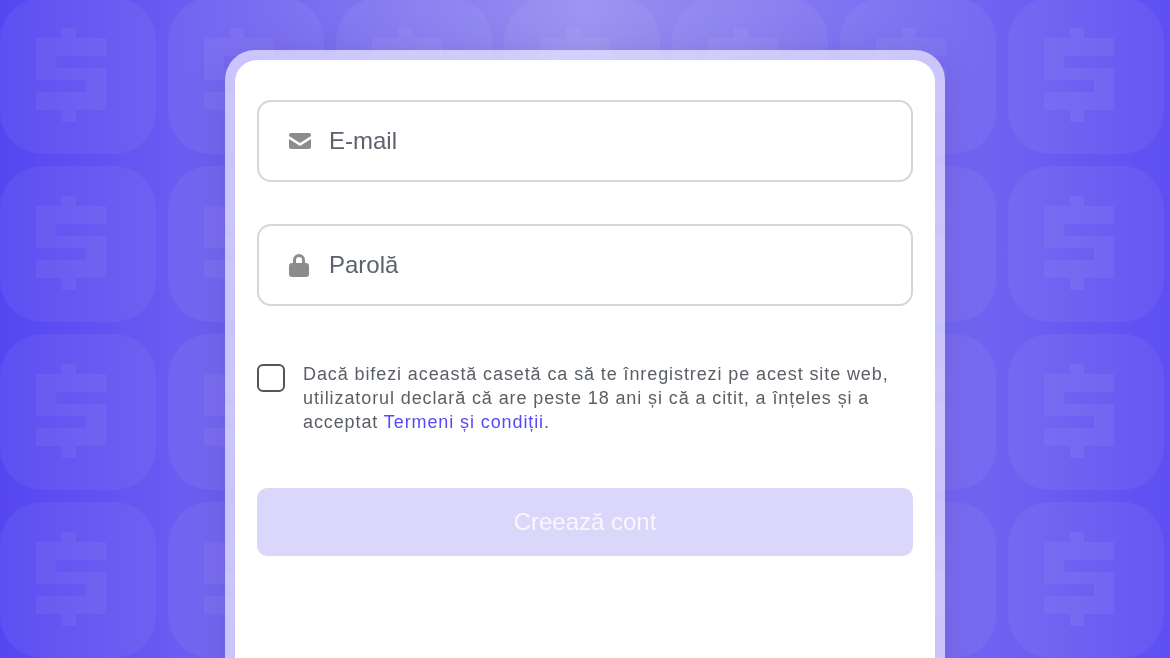 This screenshot has height=658, width=1170. Describe the element at coordinates (463, 422) in the screenshot. I see `terms-link: Termeni și condiții` at that location.